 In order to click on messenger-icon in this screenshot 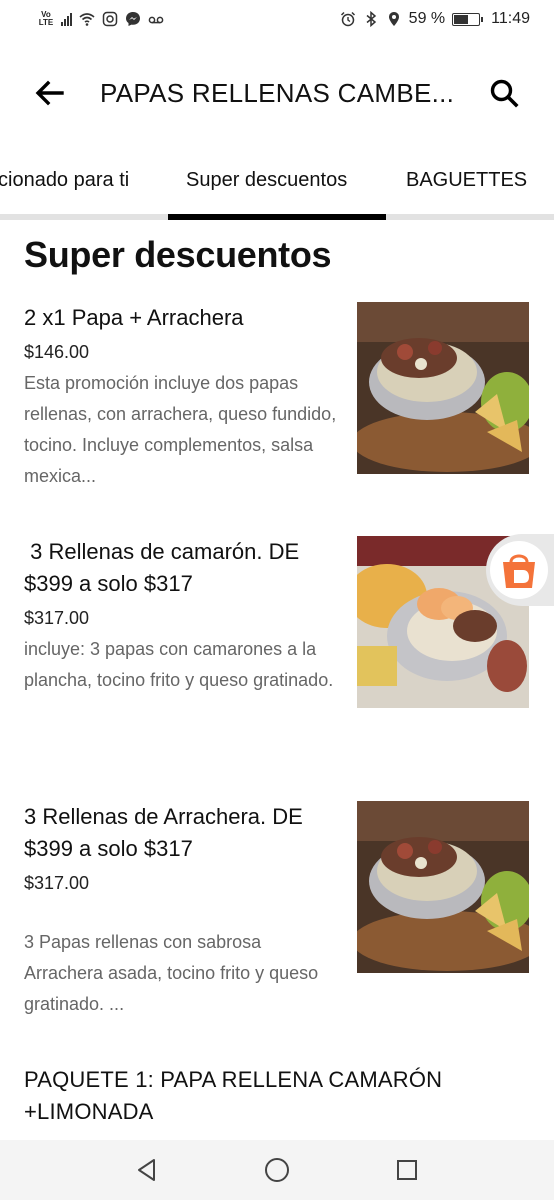, I will do `click(133, 19)`.